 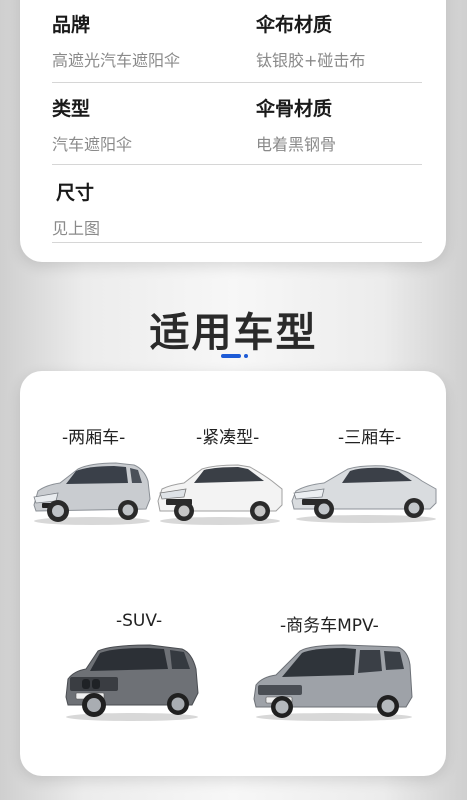 I want to click on spec-label: 尺寸, so click(x=75, y=193).